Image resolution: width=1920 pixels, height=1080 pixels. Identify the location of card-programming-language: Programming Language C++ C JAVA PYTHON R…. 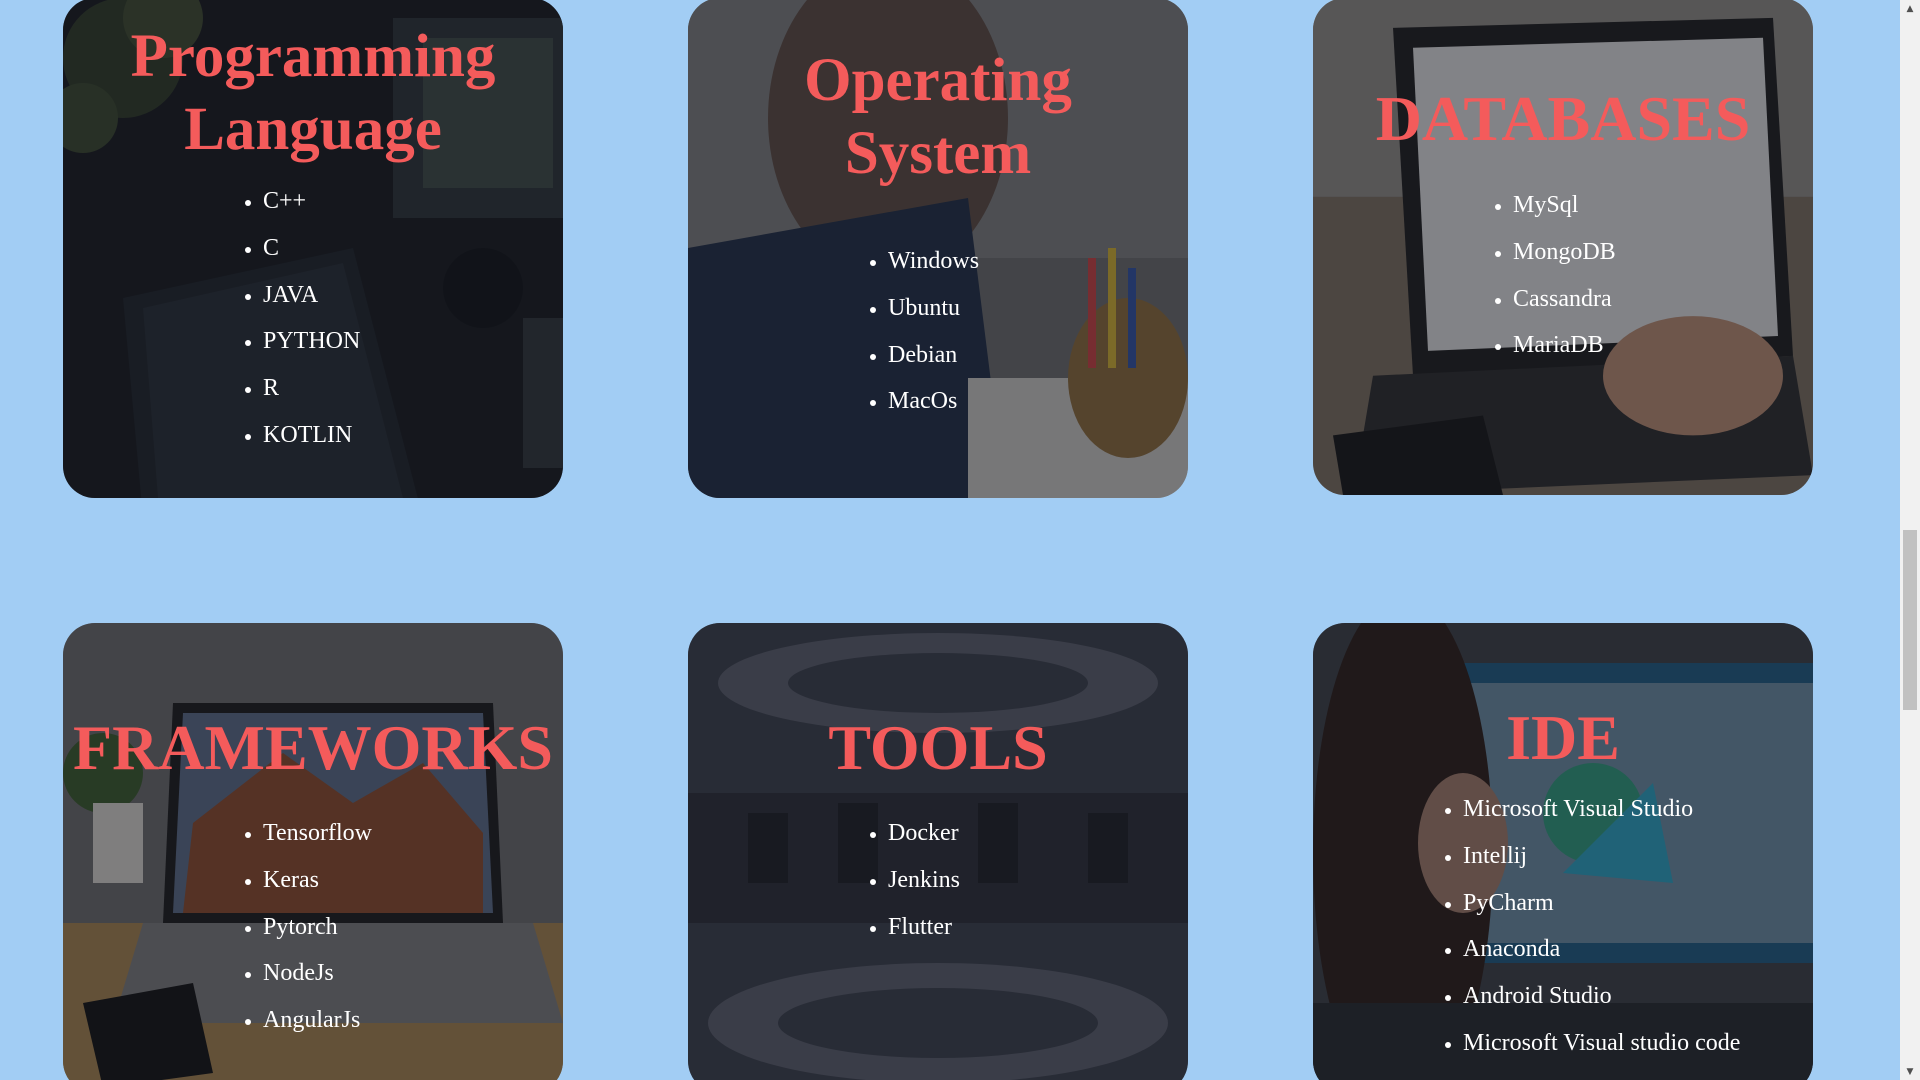
(313, 249).